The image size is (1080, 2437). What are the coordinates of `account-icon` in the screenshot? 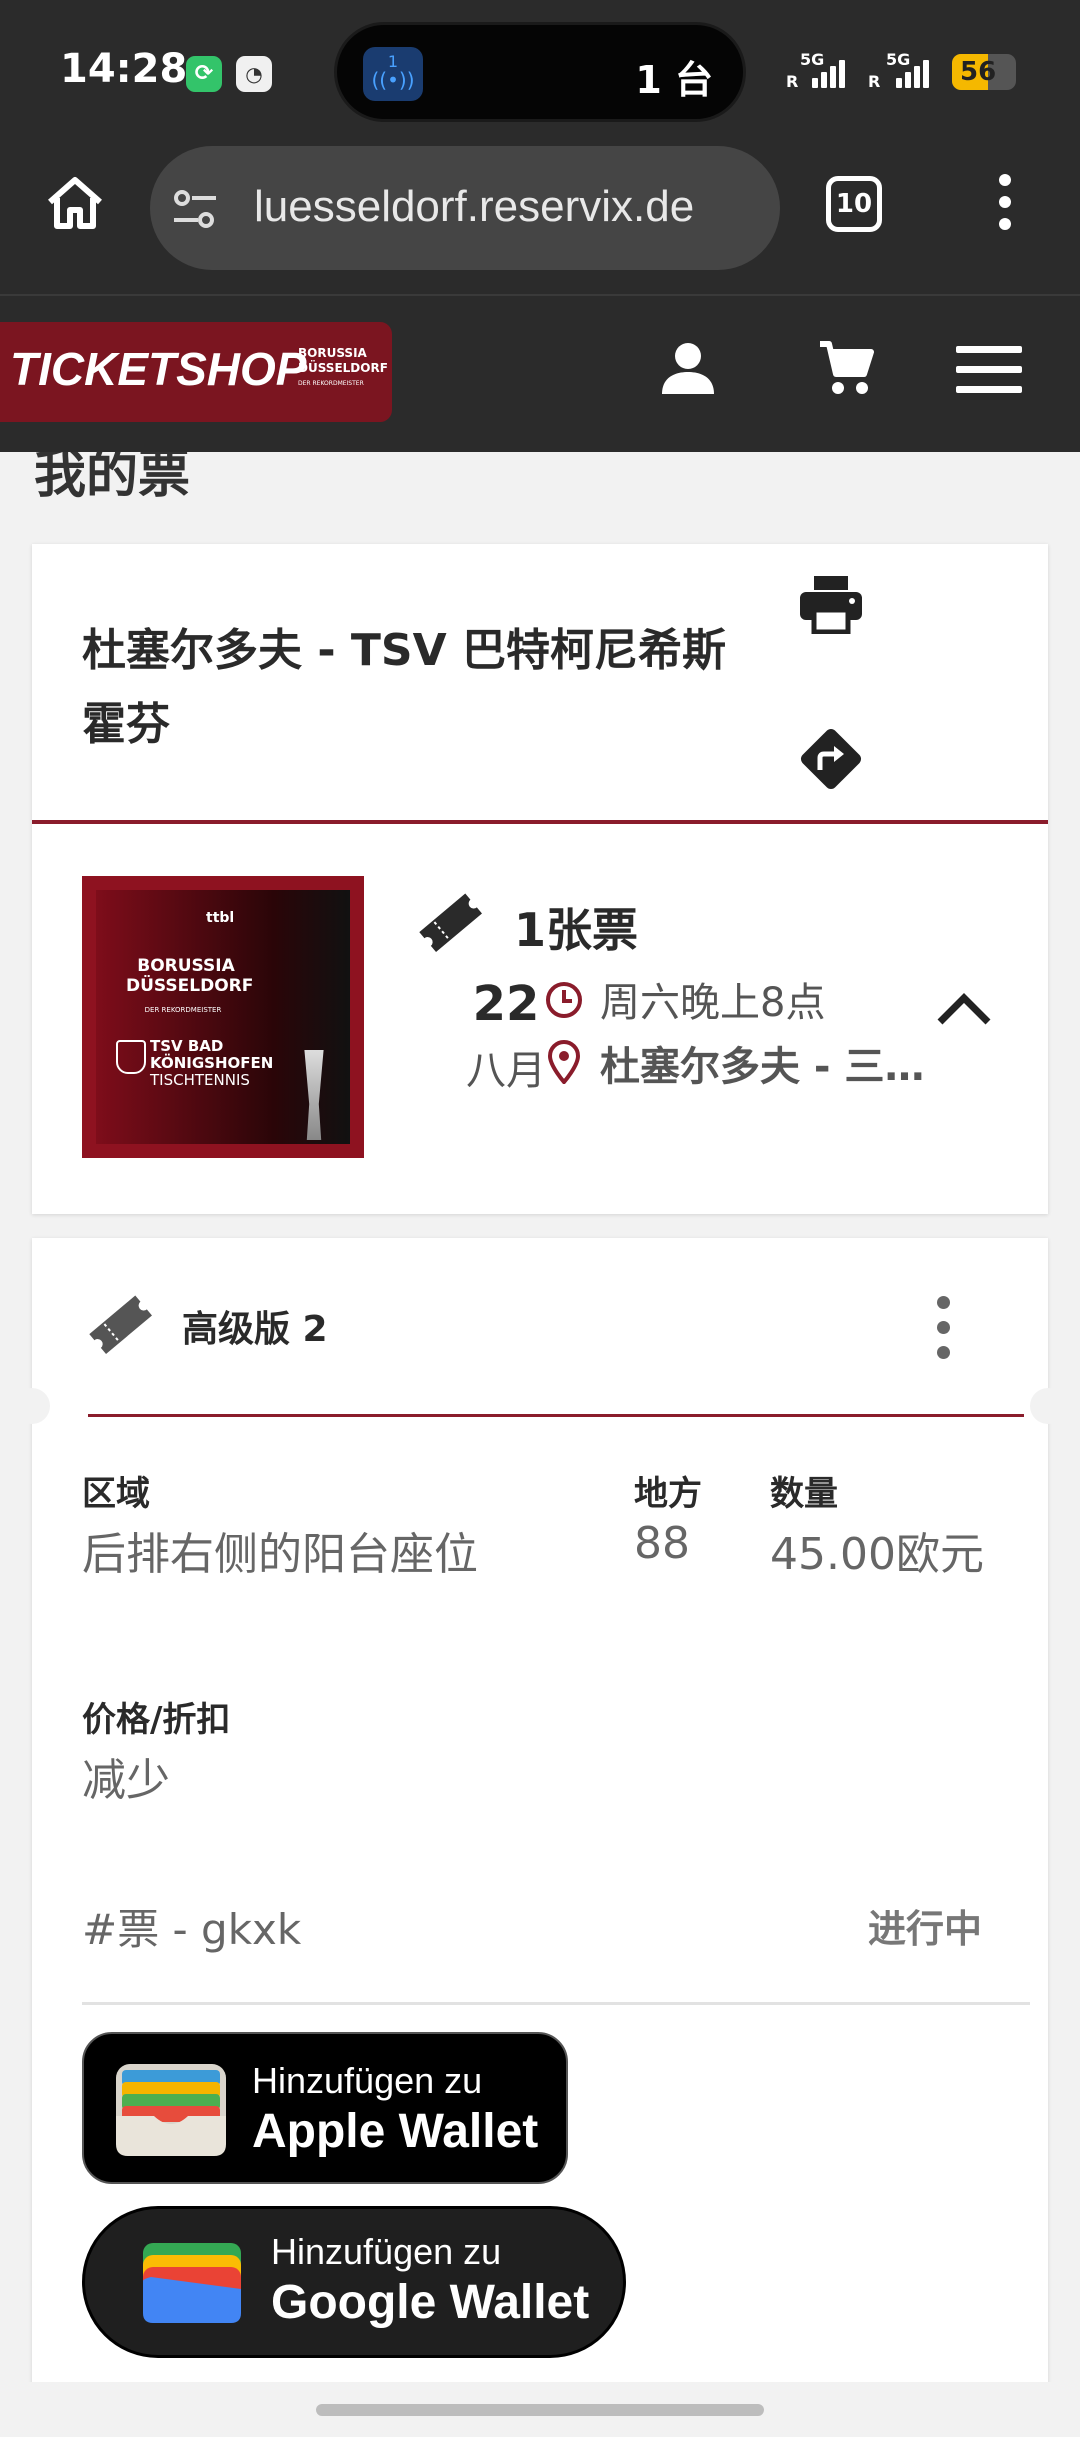 It's located at (688, 368).